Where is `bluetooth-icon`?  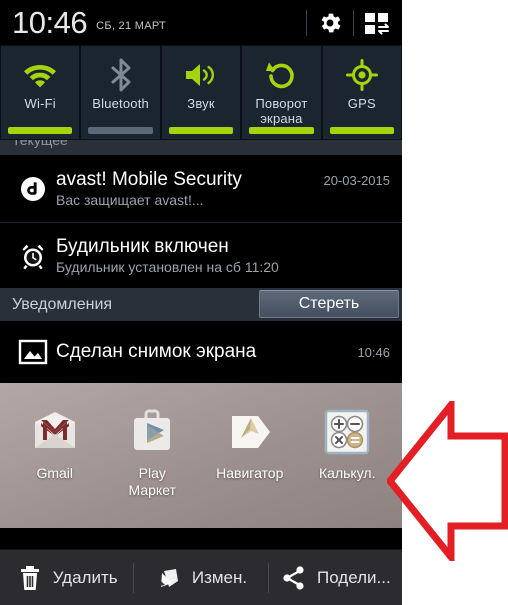
bluetooth-icon is located at coordinates (121, 75).